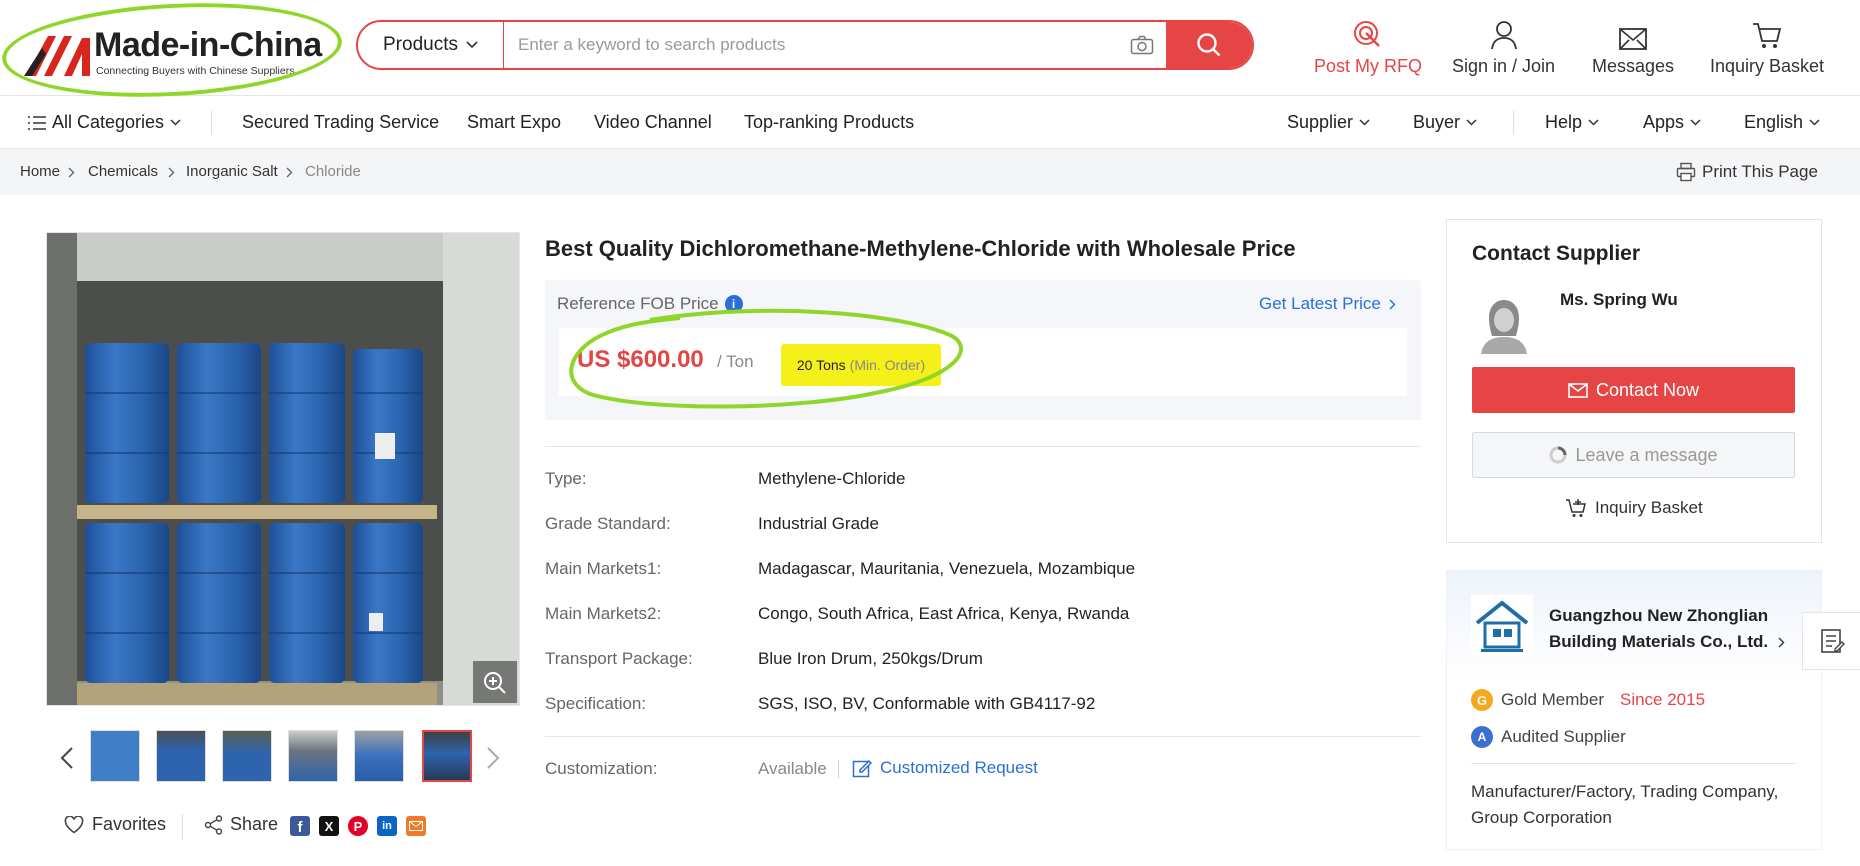 This screenshot has height=866, width=1860. What do you see at coordinates (416, 826) in the screenshot?
I see `email-share-icon` at bounding box center [416, 826].